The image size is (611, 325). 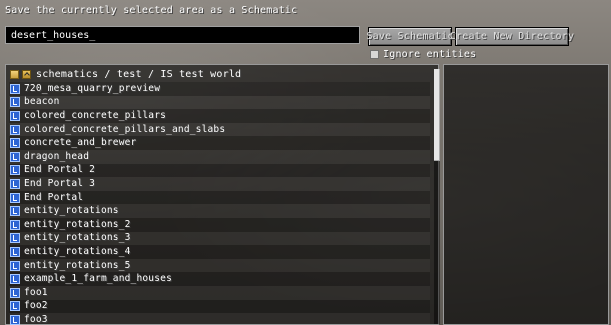 I want to click on schematic-list-item-label: 720_mesa_quarry_preview, so click(x=92, y=88).